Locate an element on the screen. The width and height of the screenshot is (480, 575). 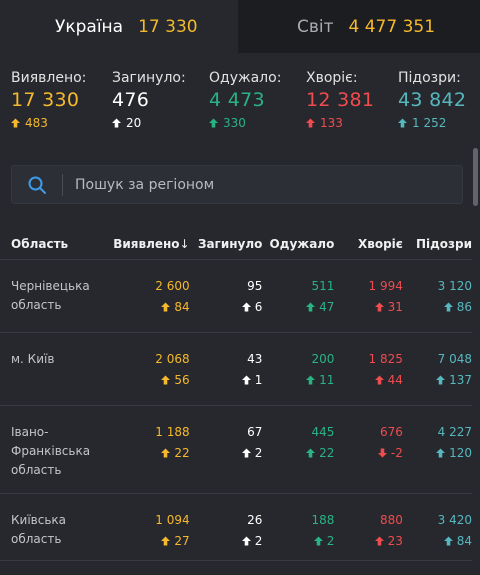
cell-recovered-delta-value: 2 is located at coordinates (330, 541).